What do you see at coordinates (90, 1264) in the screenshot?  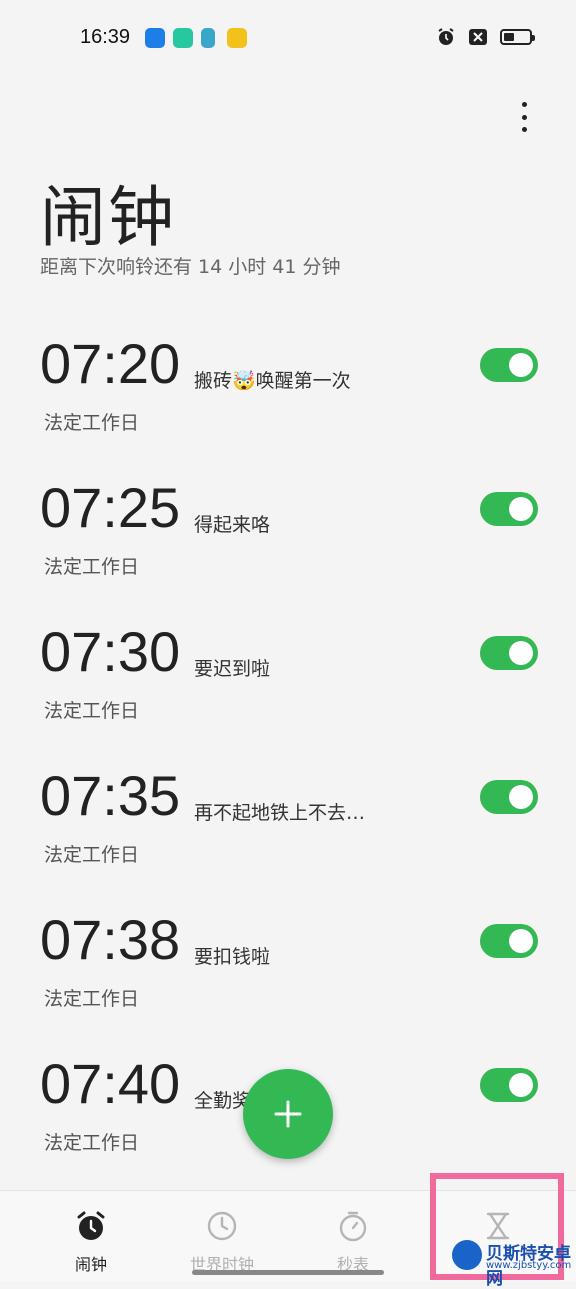 I see `tab-label: 闹钟` at bounding box center [90, 1264].